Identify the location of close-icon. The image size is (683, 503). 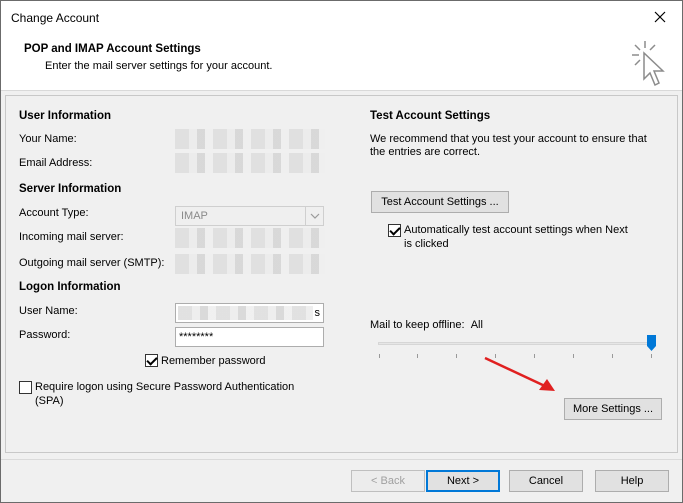
(660, 17).